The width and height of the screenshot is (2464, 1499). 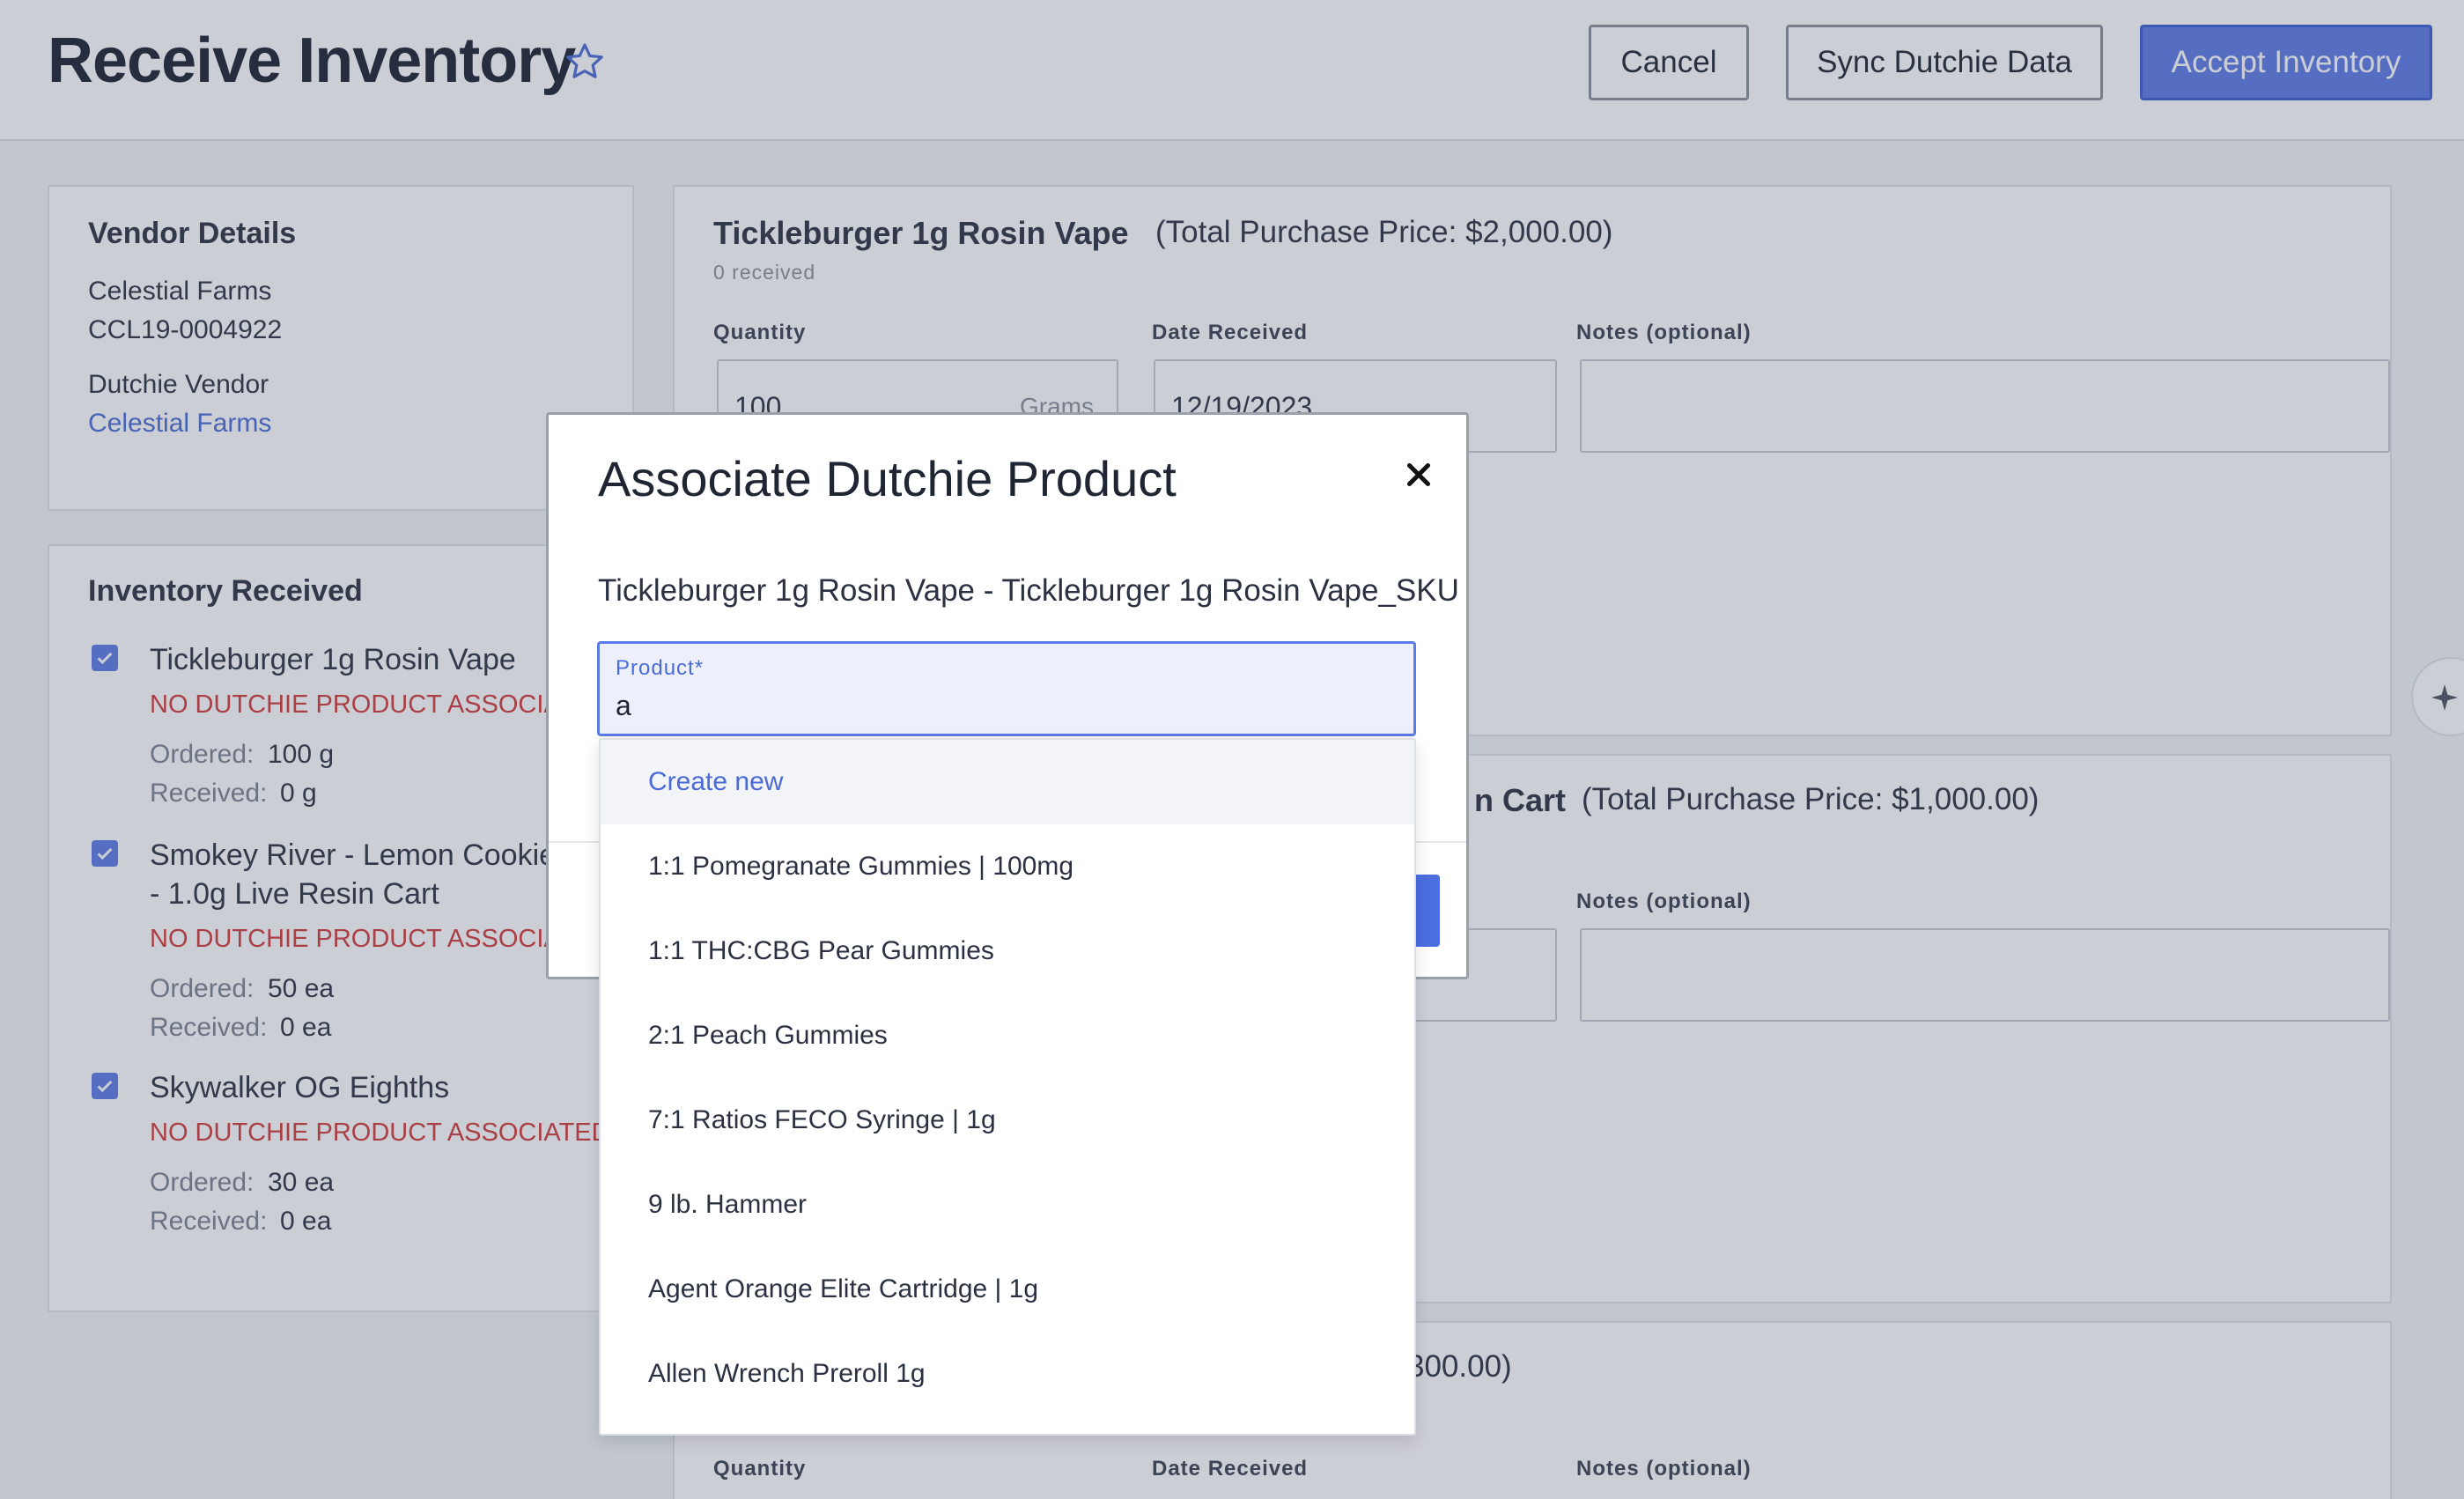 What do you see at coordinates (1007, 689) in the screenshot?
I see `product-select-input: Product* a` at bounding box center [1007, 689].